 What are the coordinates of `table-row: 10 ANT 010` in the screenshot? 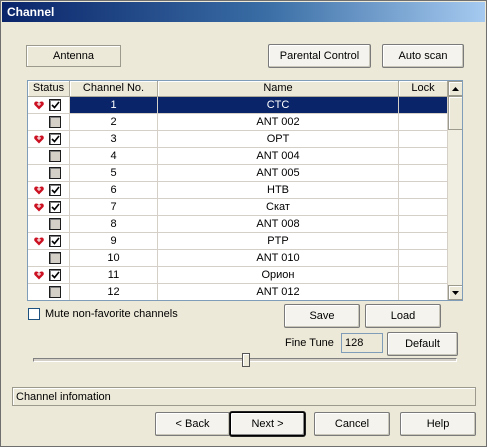 It's located at (238, 258).